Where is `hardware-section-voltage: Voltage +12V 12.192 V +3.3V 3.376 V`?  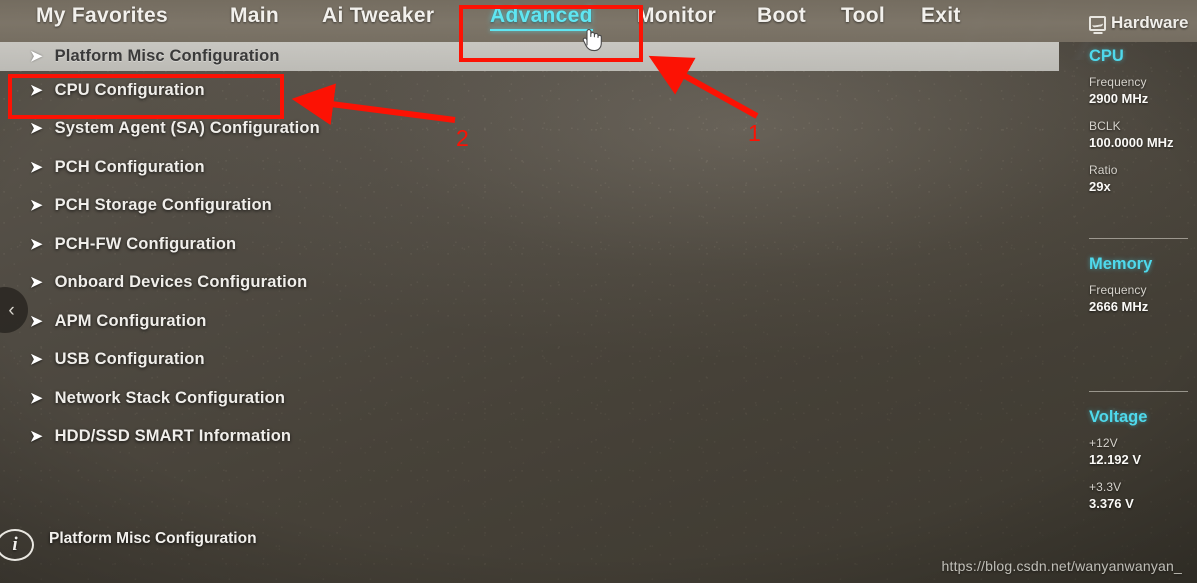 hardware-section-voltage: Voltage +12V 12.192 V +3.3V 3.376 V is located at coordinates (1143, 466).